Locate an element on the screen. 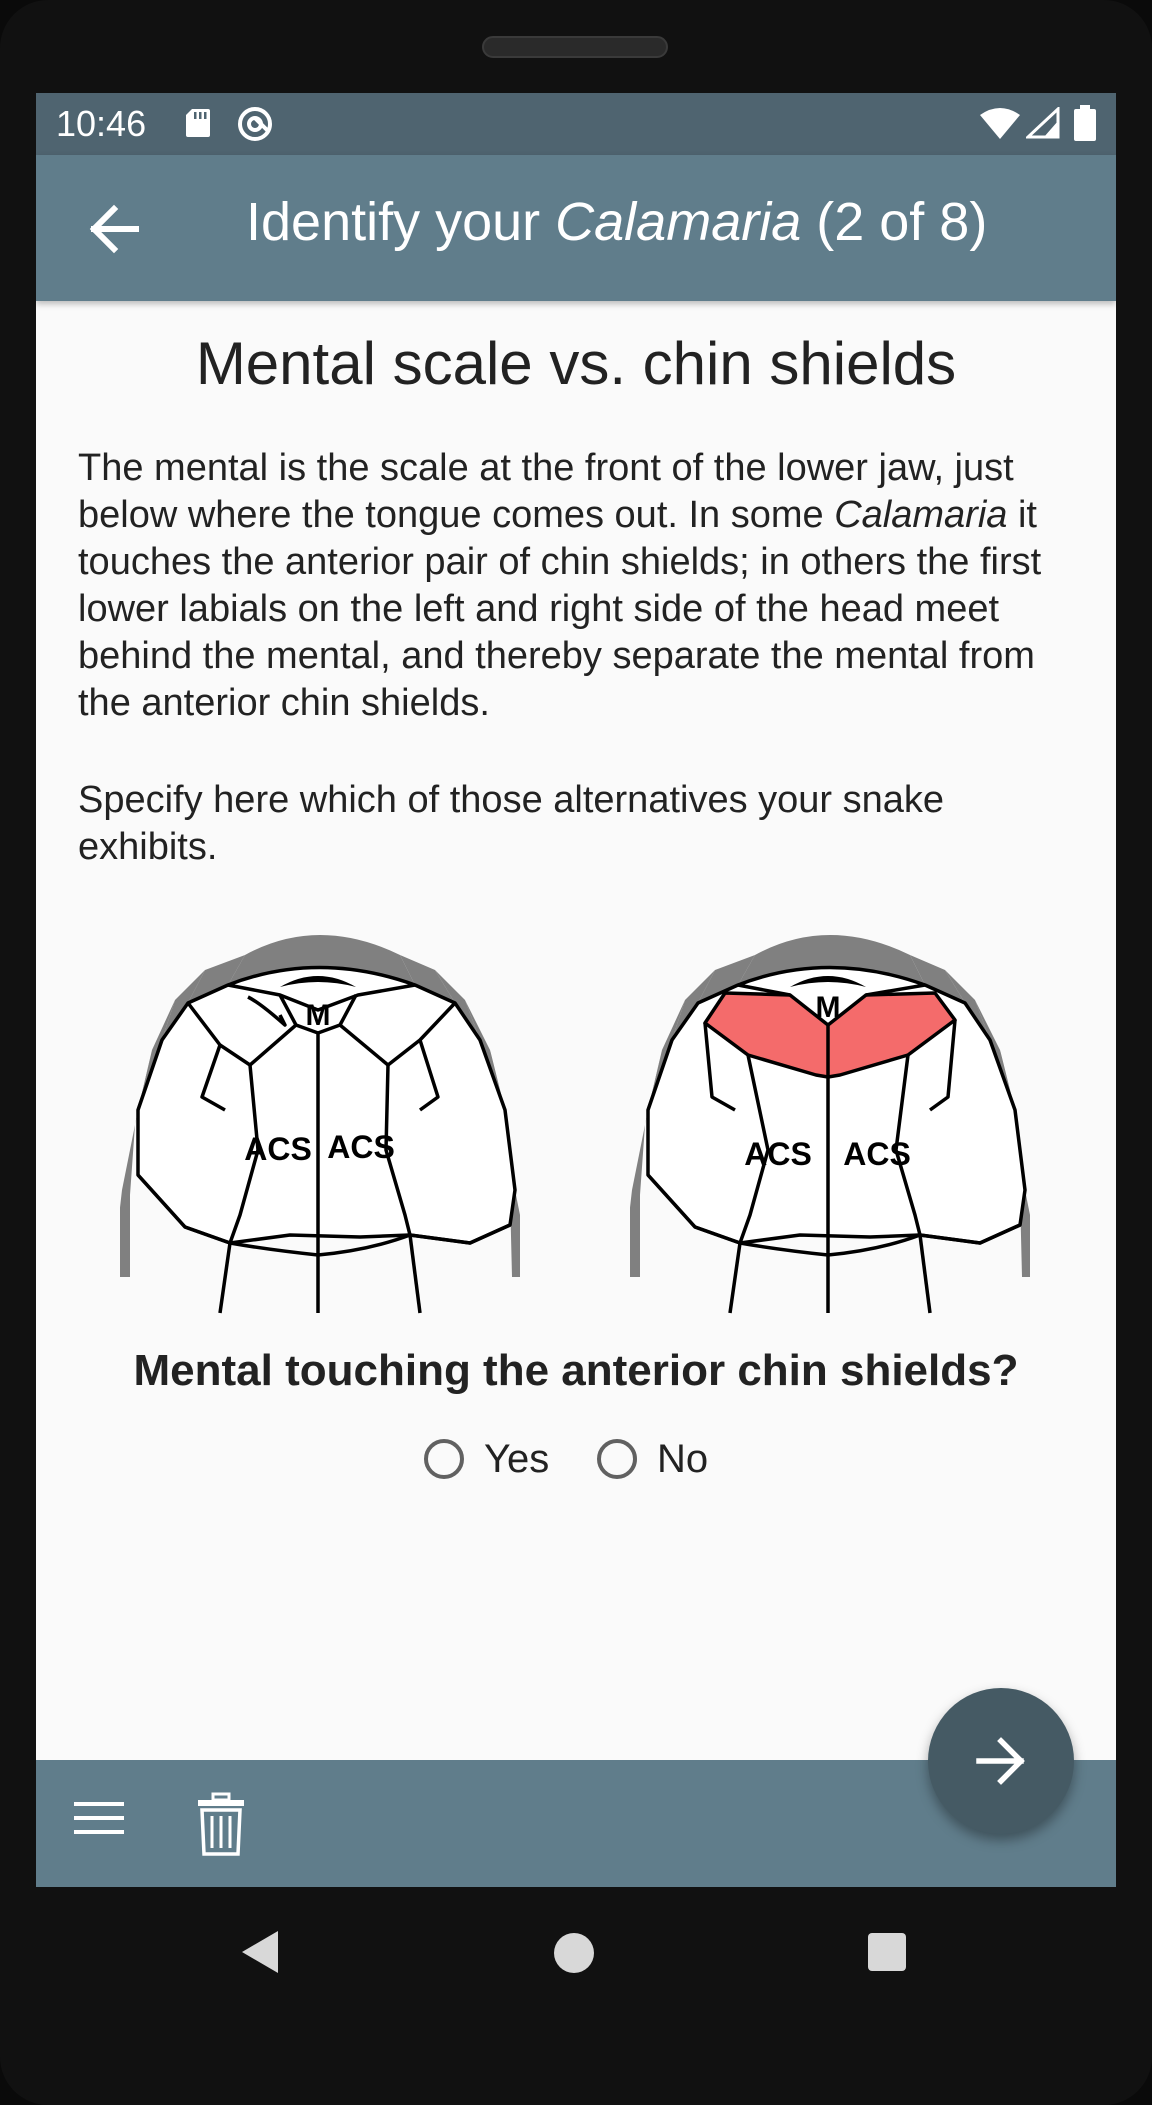  phone-speaker is located at coordinates (575, 47).